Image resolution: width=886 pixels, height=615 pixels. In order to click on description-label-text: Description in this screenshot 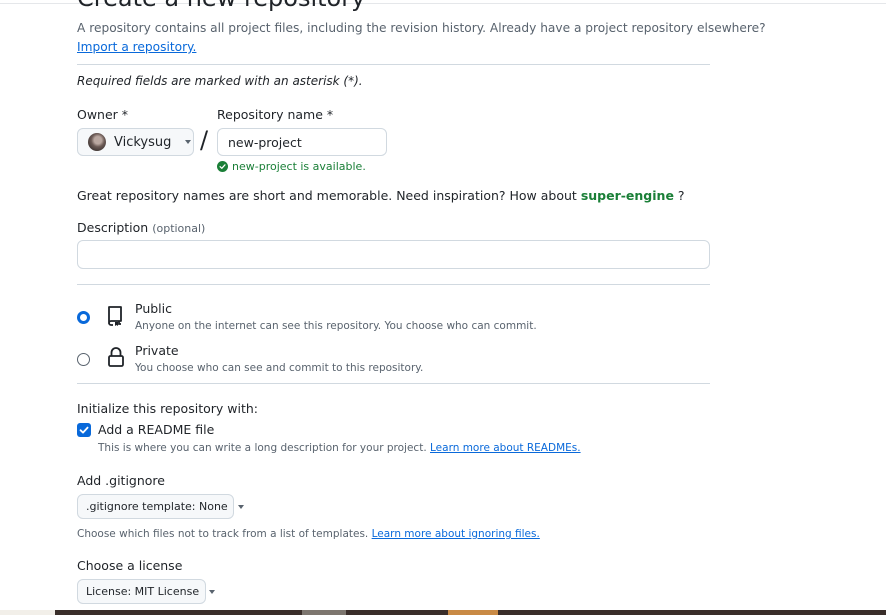, I will do `click(113, 227)`.